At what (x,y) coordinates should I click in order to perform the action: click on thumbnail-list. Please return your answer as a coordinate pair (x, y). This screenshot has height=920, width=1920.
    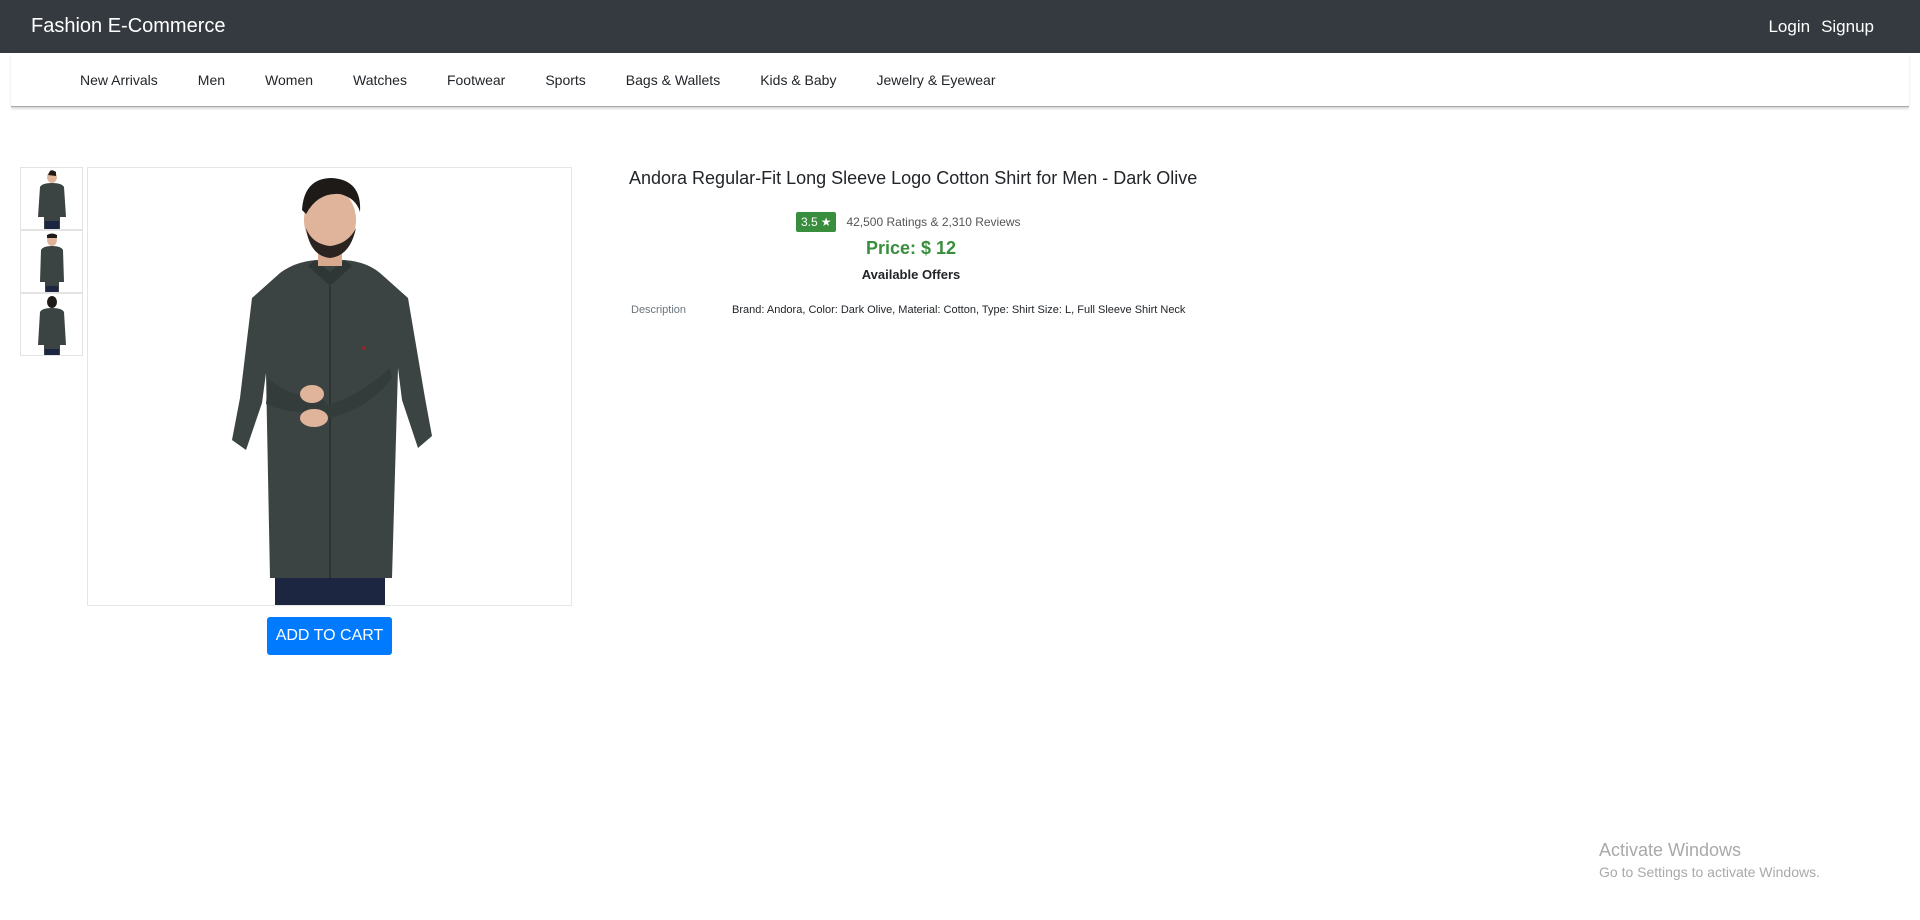
    Looking at the image, I should click on (51, 261).